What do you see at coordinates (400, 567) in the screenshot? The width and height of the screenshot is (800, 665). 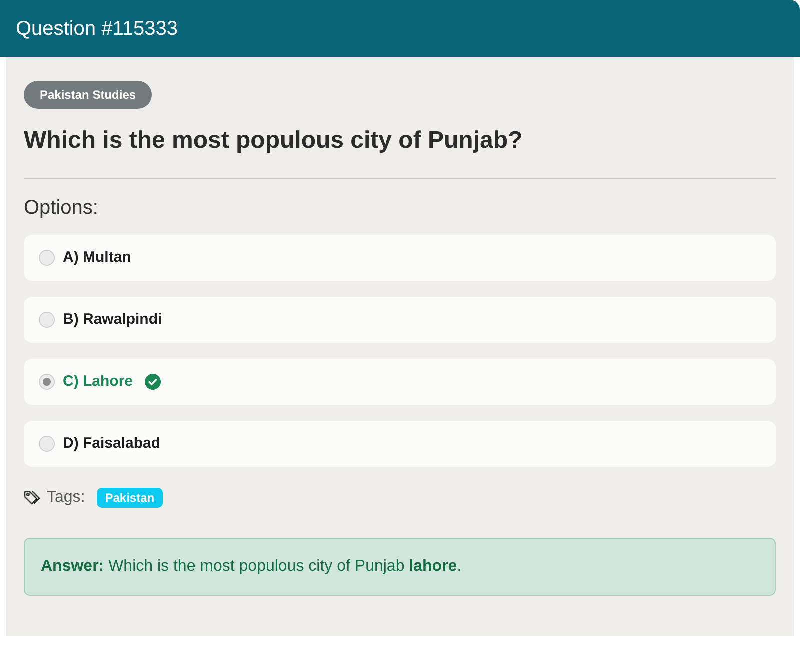 I see `answer-message: Answer: Which is the most populous city of Punjab lahore.` at bounding box center [400, 567].